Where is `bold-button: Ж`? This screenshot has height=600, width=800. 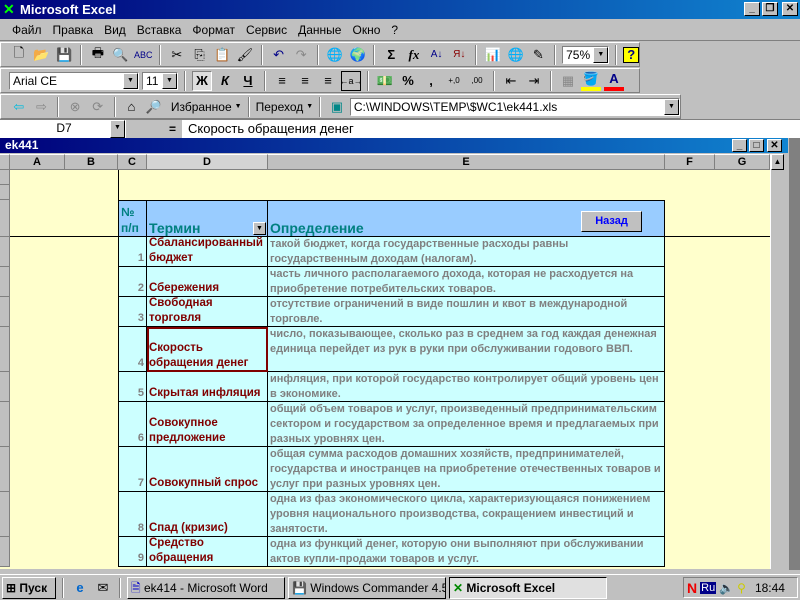
bold-button: Ж is located at coordinates (202, 80).